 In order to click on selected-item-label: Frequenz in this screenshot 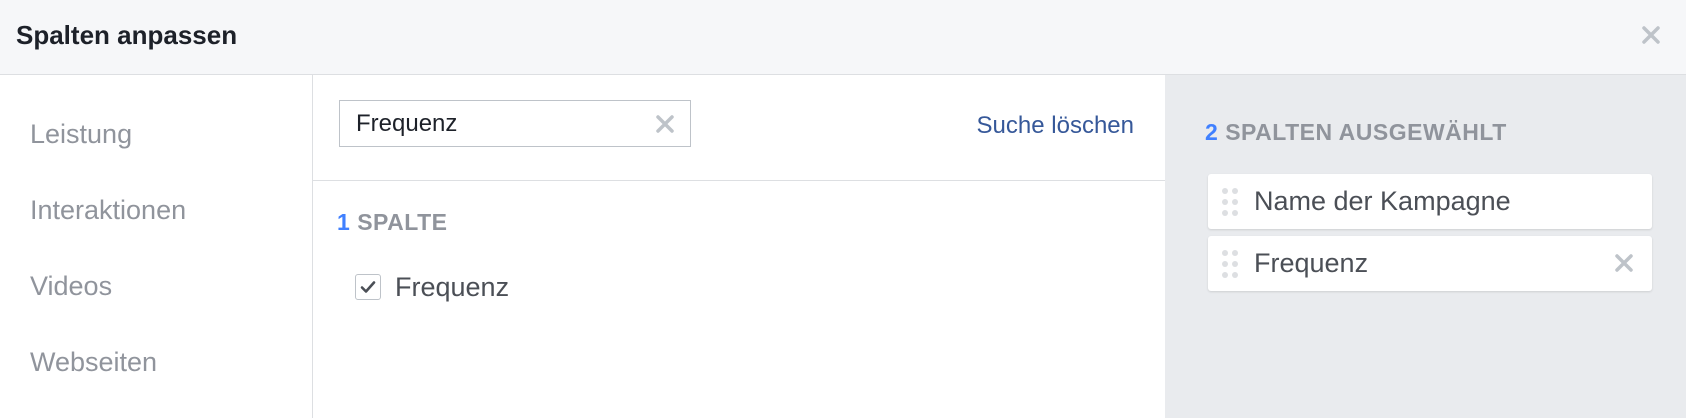, I will do `click(1311, 263)`.